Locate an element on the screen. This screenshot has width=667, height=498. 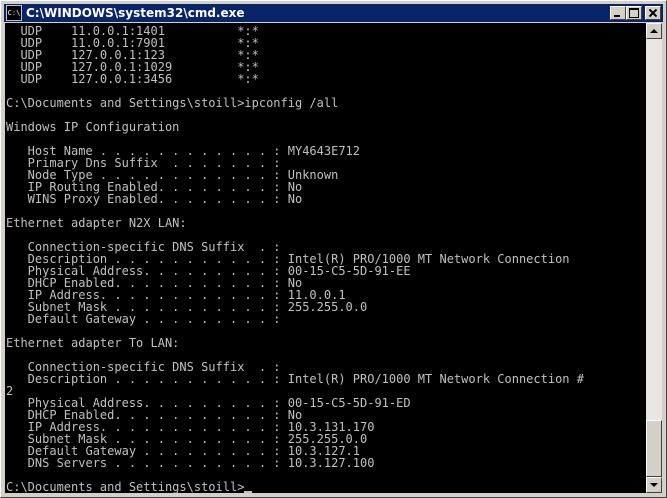
console-line: Windows IP Configuration is located at coordinates (93, 127).